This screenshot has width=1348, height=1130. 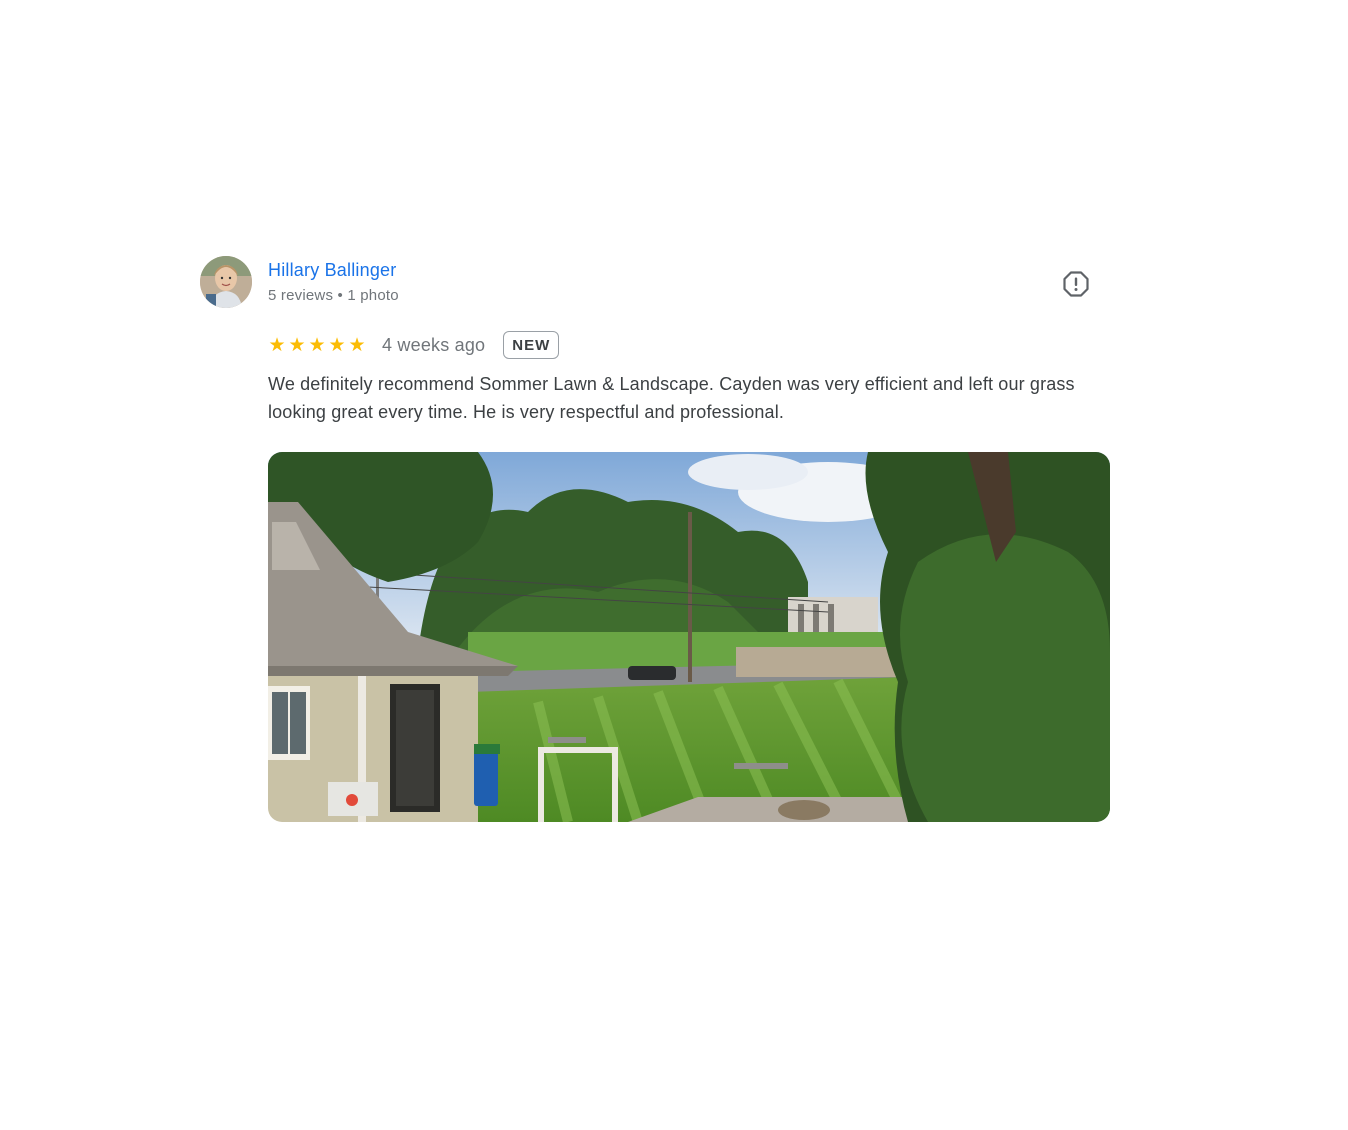 I want to click on reviewer-avatar, so click(x=226, y=282).